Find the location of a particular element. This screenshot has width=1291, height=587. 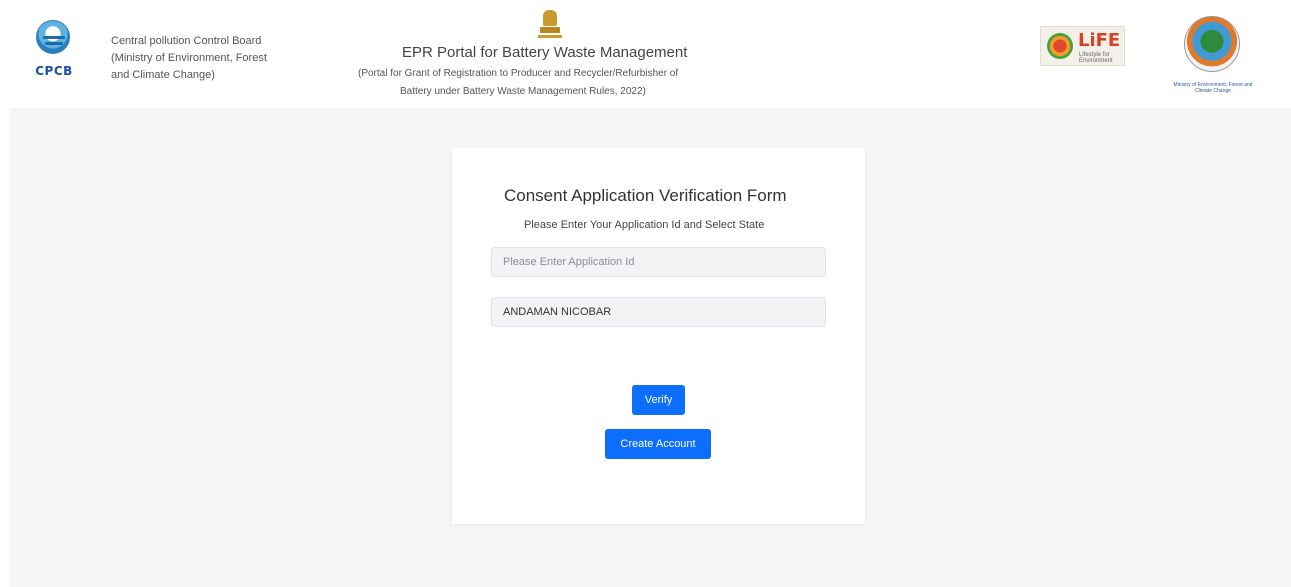

create-account-button: Create Account is located at coordinates (658, 444).